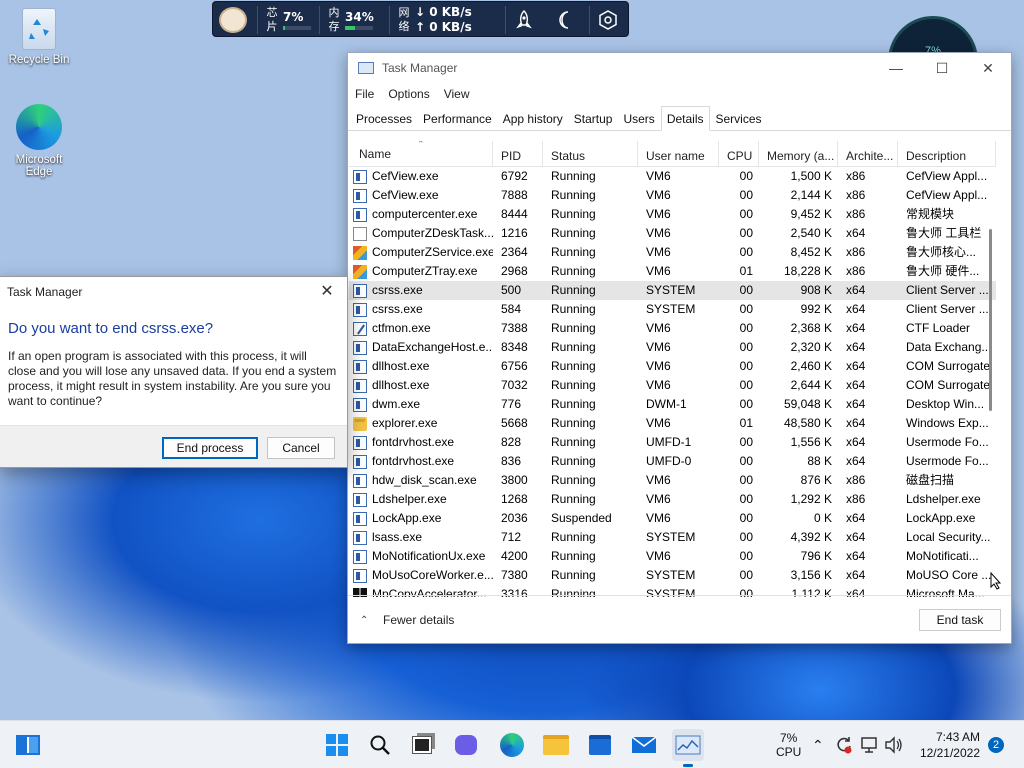 This screenshot has height=768, width=1024. I want to click on tab-users: Users, so click(638, 119).